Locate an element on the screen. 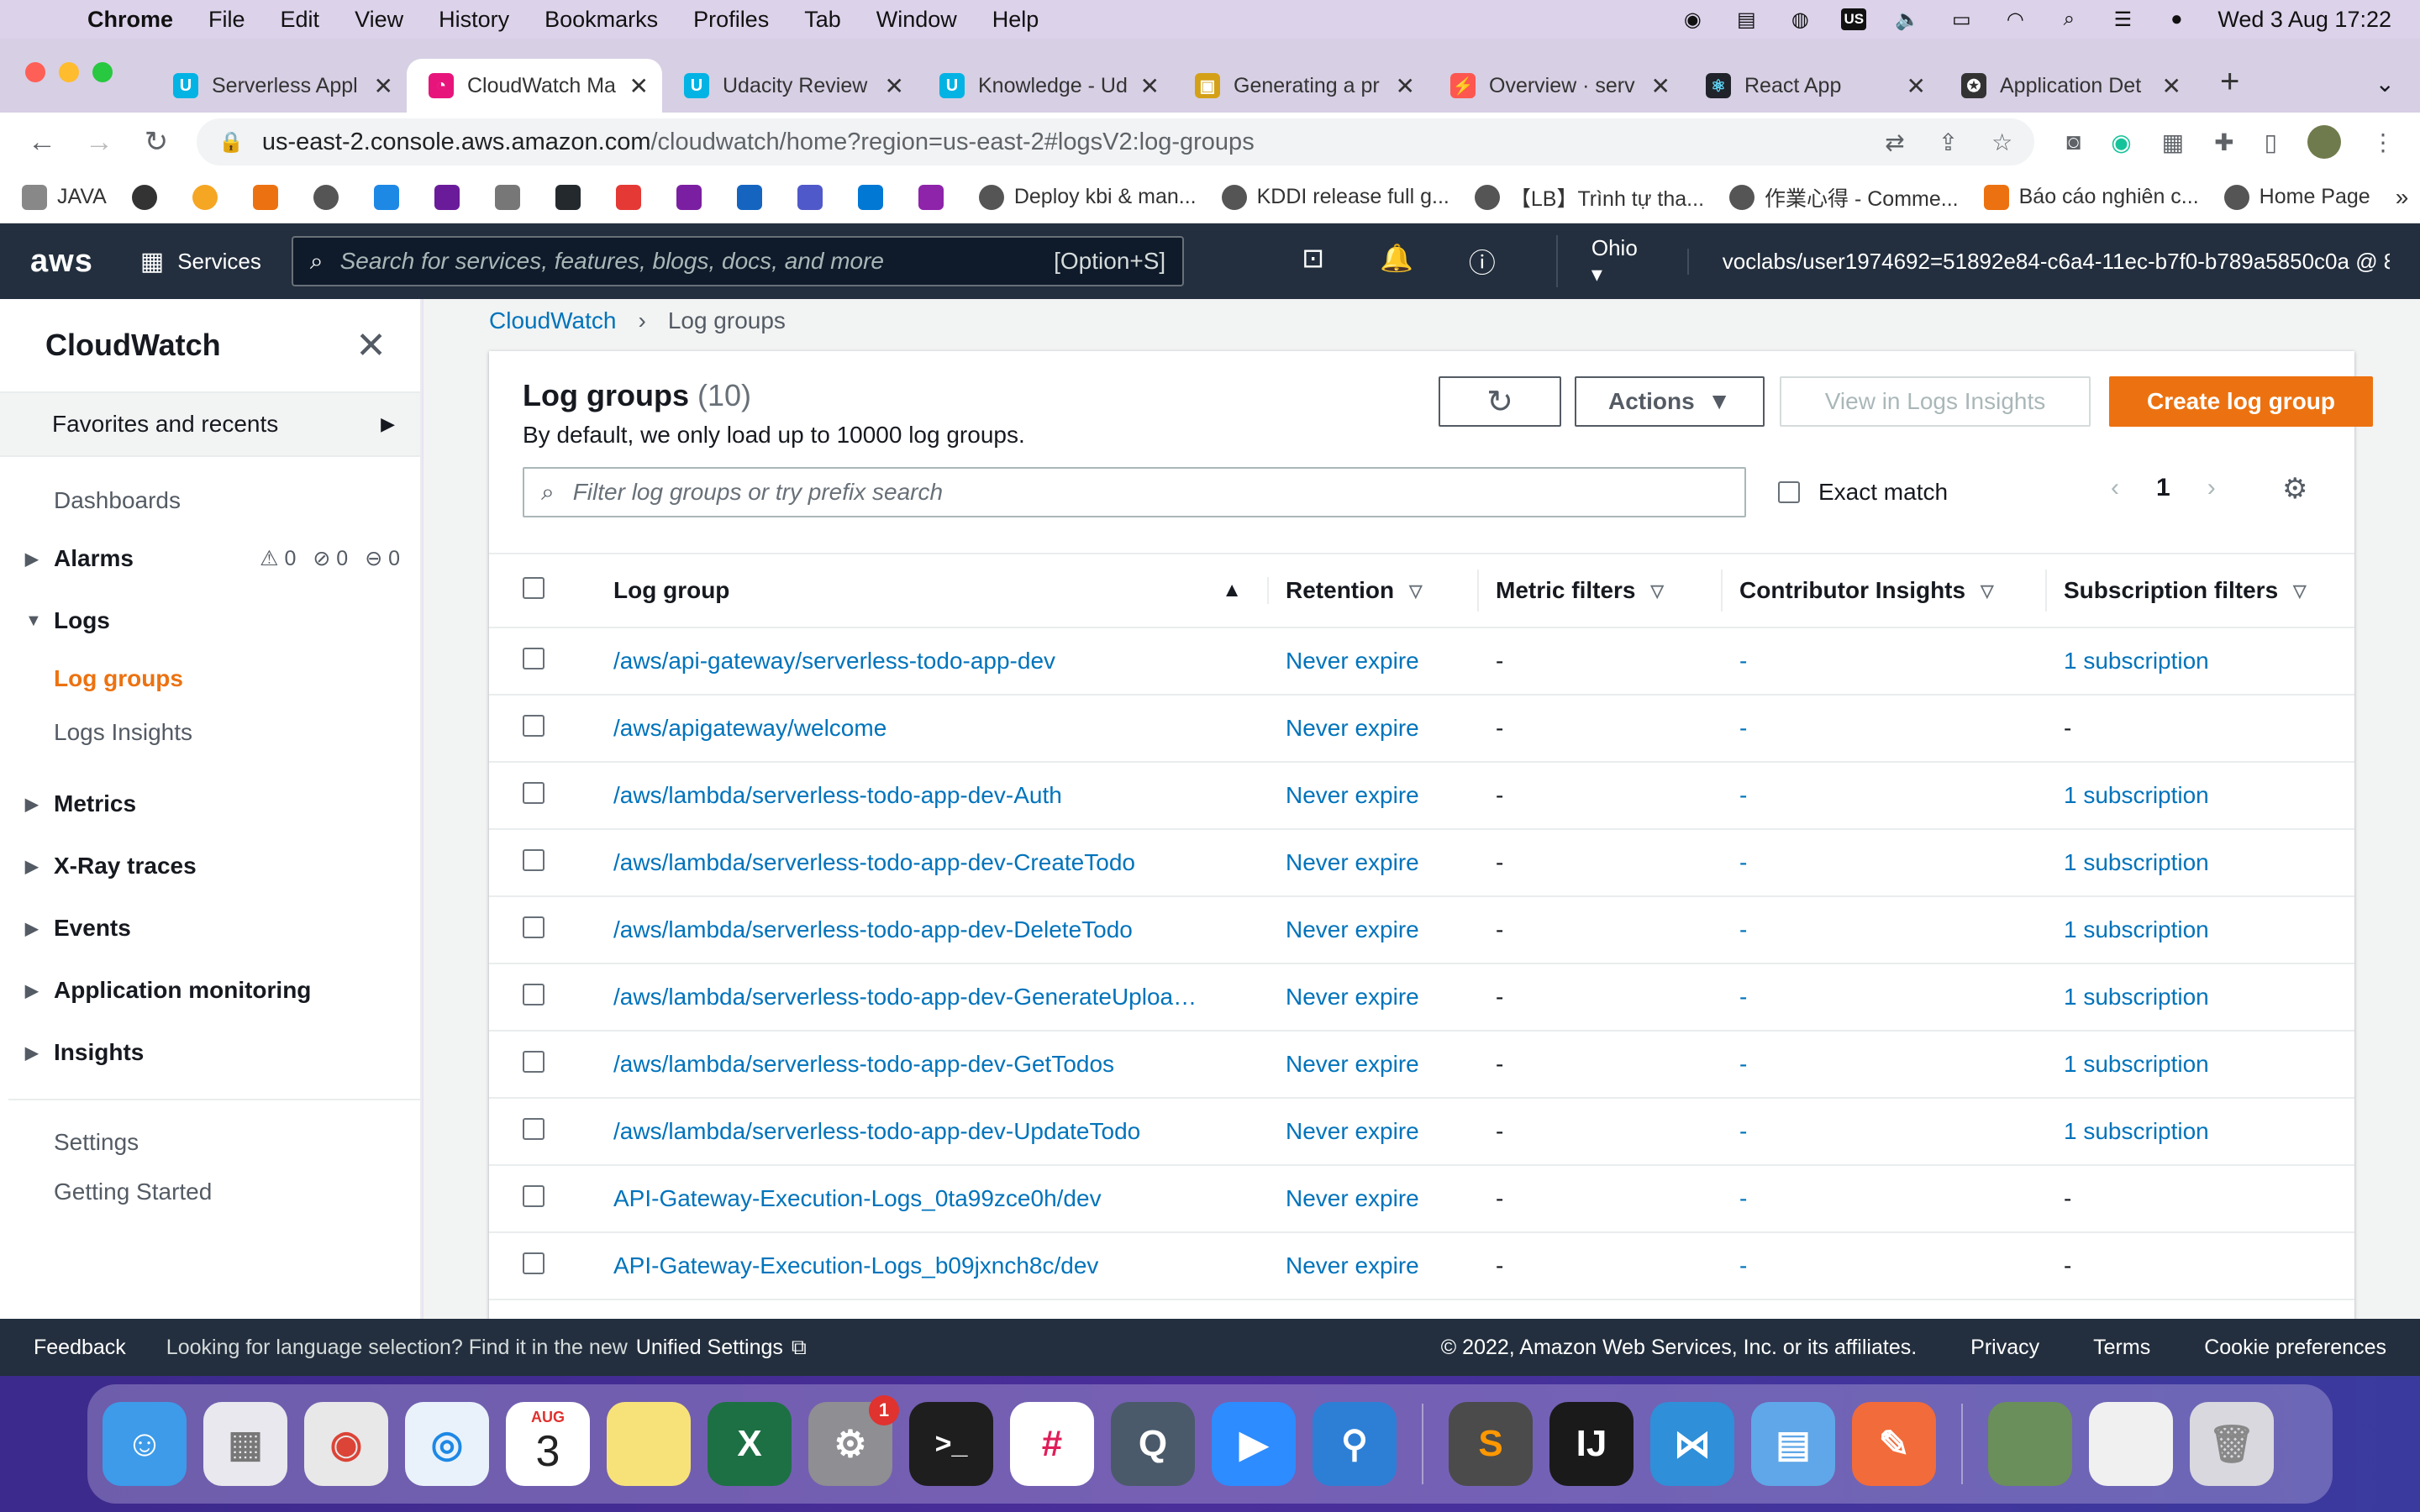 Image resolution: width=2420 pixels, height=1512 pixels. sidebar-item-logs-insights: Logs Insights is located at coordinates (210, 732).